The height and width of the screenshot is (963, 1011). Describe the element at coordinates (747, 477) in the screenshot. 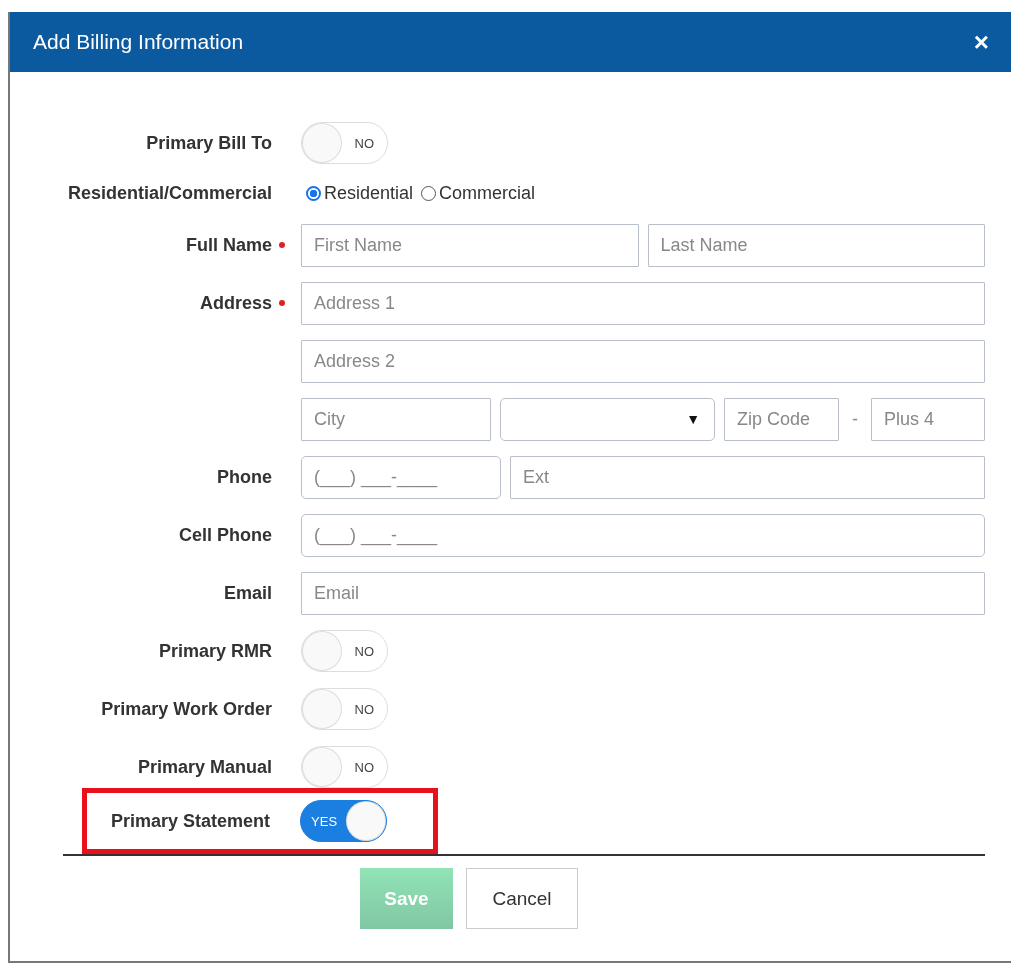

I see `input-field: Ext` at that location.